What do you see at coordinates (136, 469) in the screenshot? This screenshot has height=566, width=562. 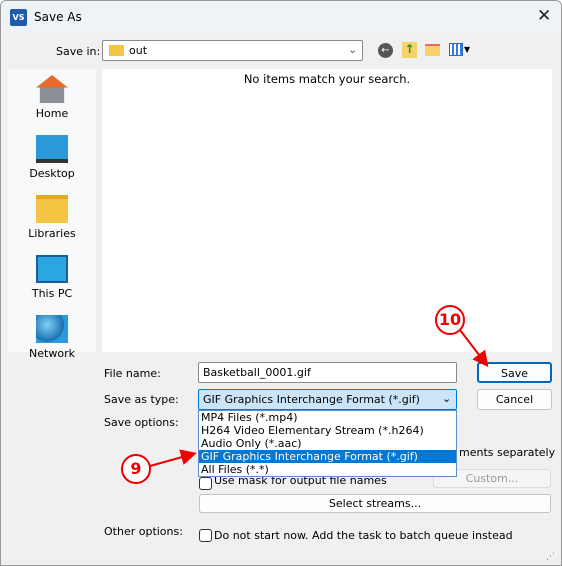 I see `step-9-marker: 9` at bounding box center [136, 469].